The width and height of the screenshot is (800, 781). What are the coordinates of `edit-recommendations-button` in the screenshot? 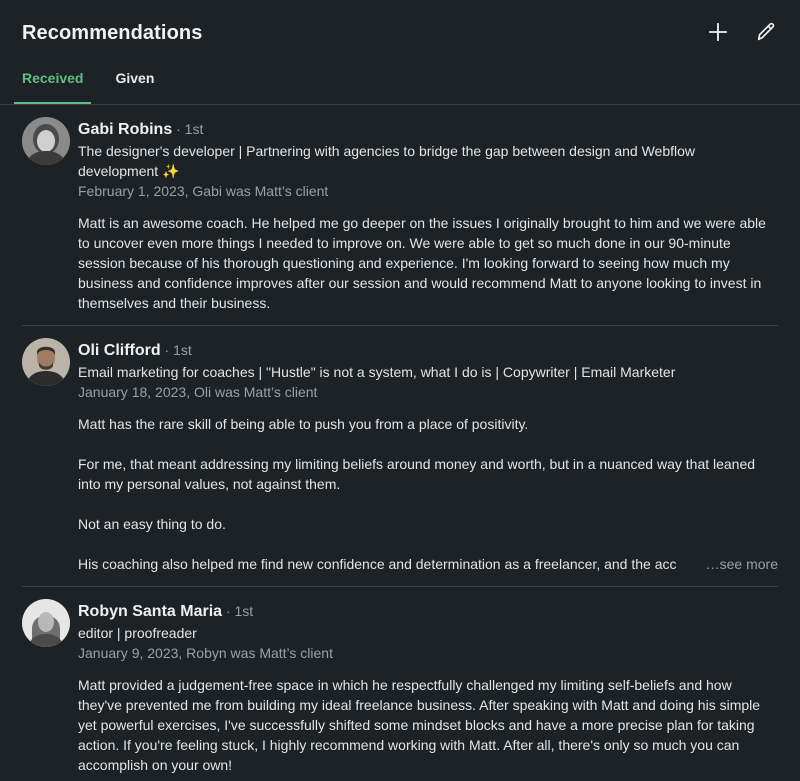 It's located at (766, 32).